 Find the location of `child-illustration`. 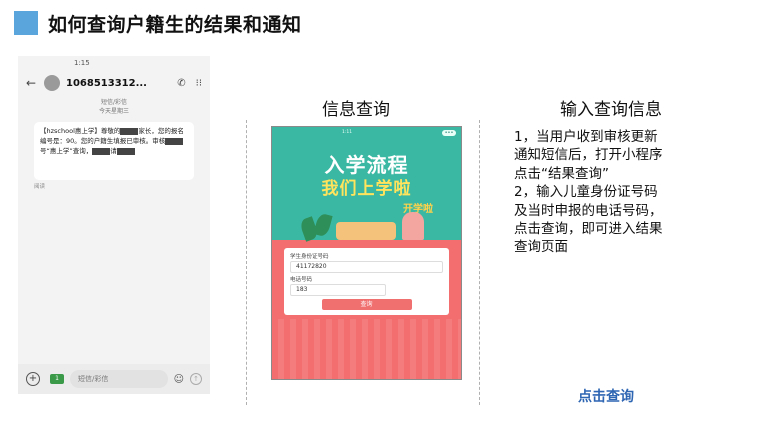

child-illustration is located at coordinates (413, 226).